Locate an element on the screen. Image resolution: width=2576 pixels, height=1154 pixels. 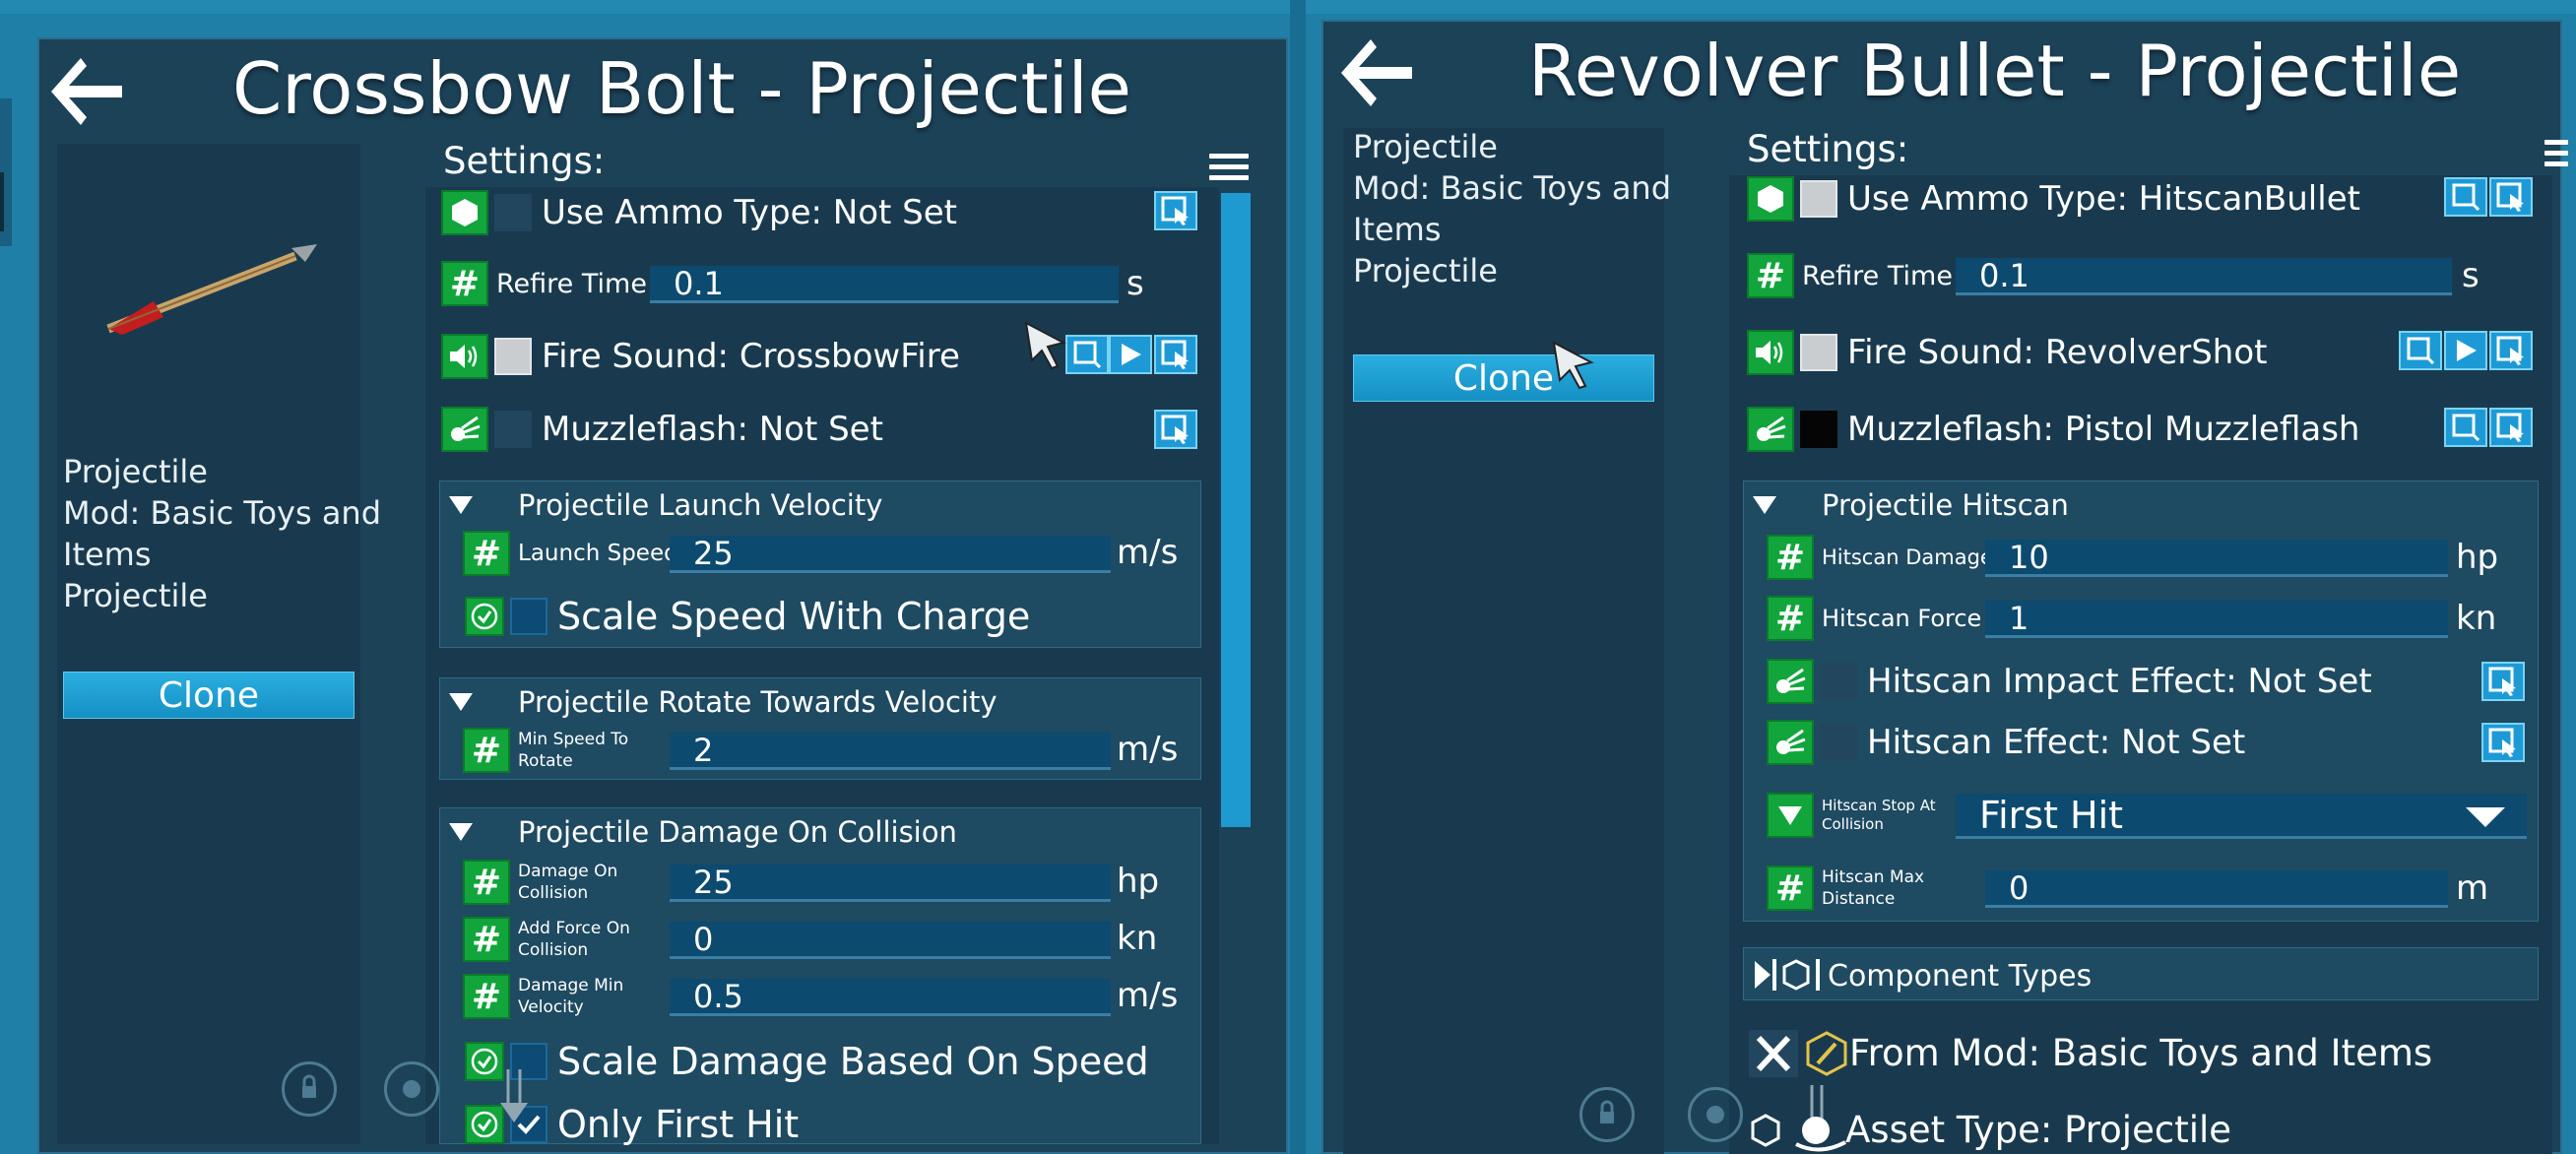
crossbow-bolt-preview-icon is located at coordinates (211, 290).